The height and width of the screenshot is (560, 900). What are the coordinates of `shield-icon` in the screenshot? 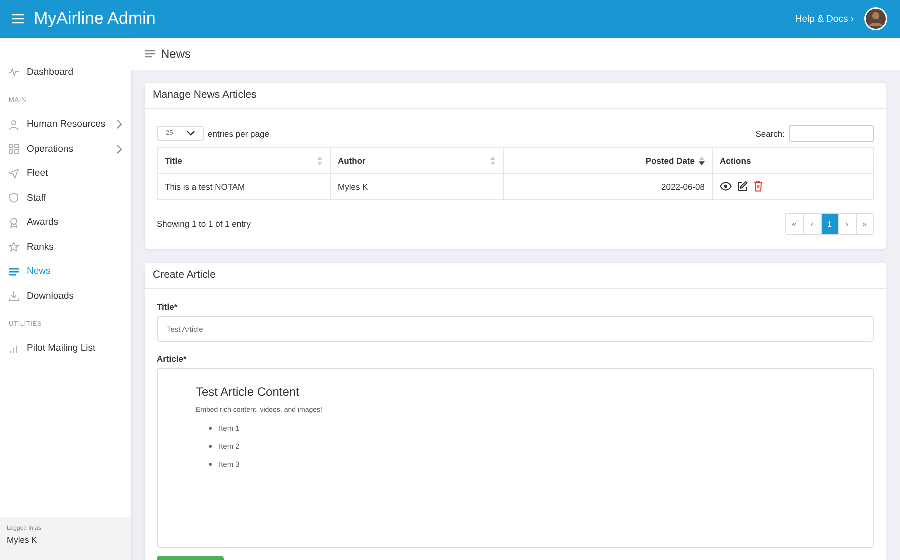 It's located at (14, 198).